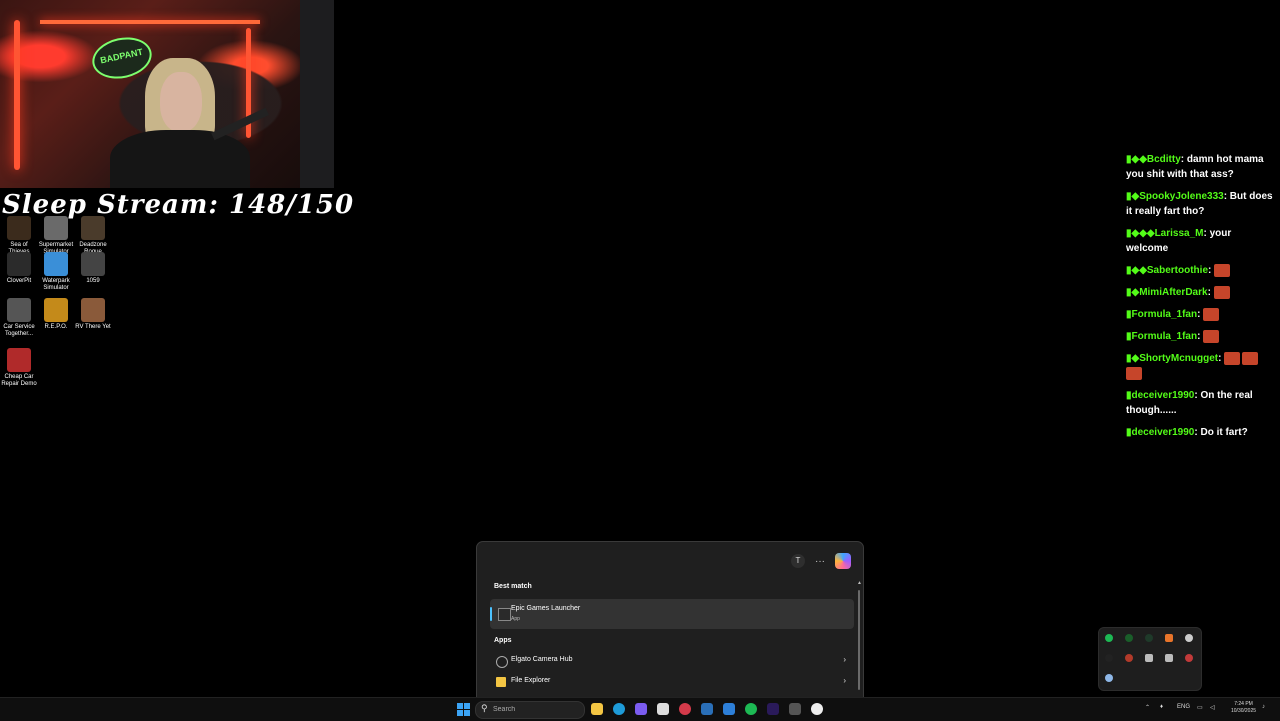 The image size is (1280, 721). What do you see at coordinates (93, 314) in the screenshot?
I see `desktop-icon-rv-there-yet: RV There Yet` at bounding box center [93, 314].